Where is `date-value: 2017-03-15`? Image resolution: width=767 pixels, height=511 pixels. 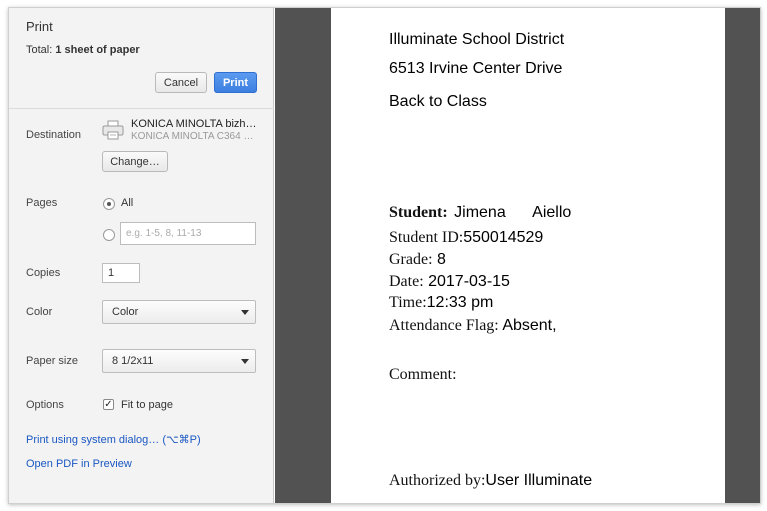
date-value: 2017-03-15 is located at coordinates (469, 281).